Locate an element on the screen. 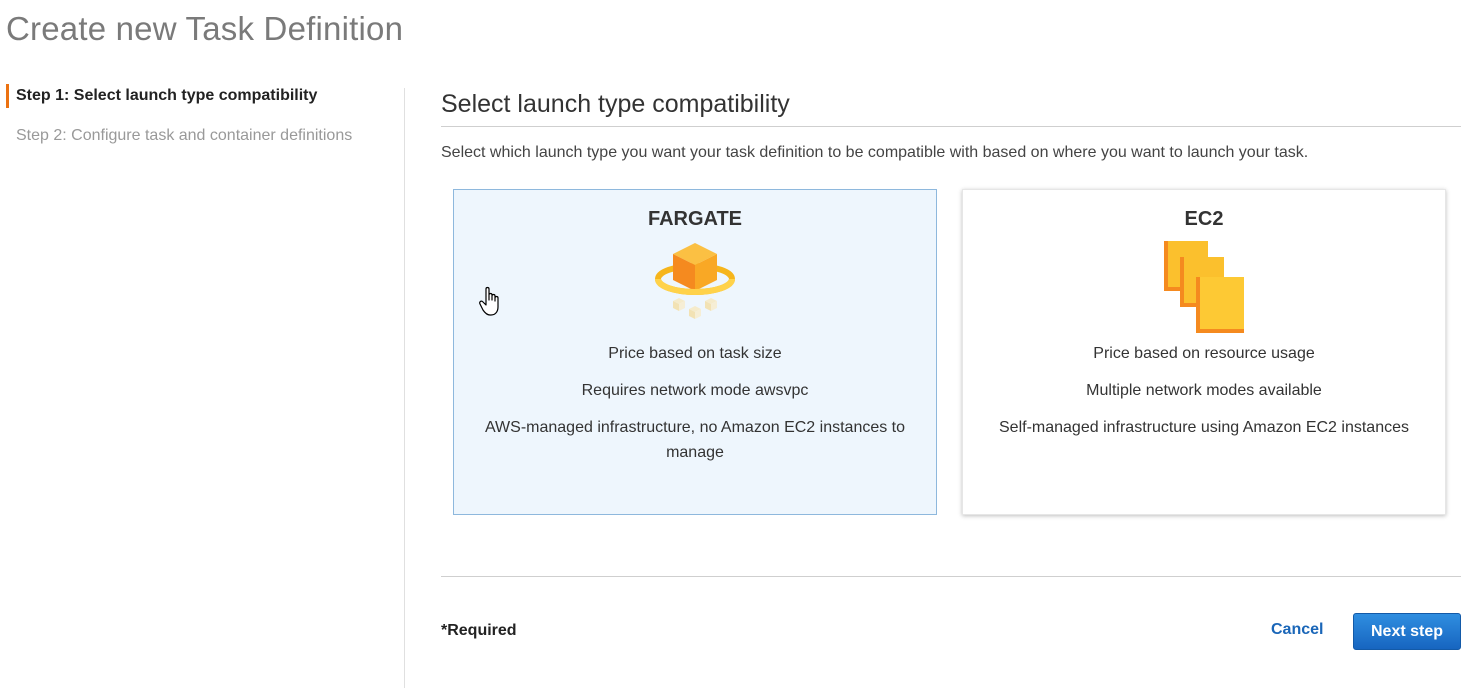 The height and width of the screenshot is (694, 1478). next-step-button: Next step is located at coordinates (1407, 631).